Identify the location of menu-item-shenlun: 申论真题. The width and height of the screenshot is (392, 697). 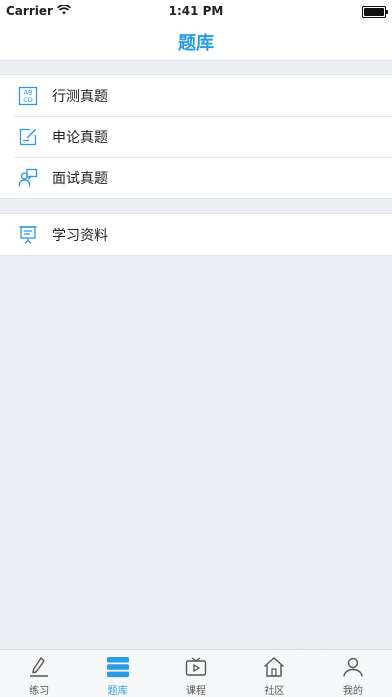
(196, 136).